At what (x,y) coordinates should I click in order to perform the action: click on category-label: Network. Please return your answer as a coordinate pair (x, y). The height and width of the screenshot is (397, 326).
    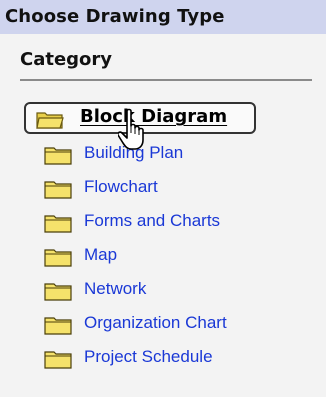
    Looking at the image, I should click on (115, 288).